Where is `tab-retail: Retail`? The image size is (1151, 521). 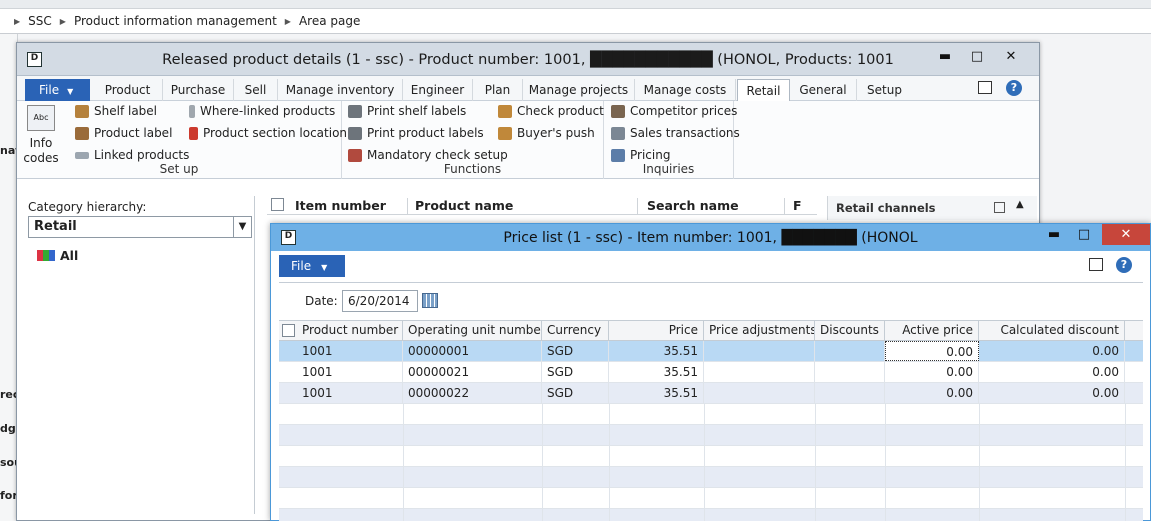 tab-retail: Retail is located at coordinates (763, 90).